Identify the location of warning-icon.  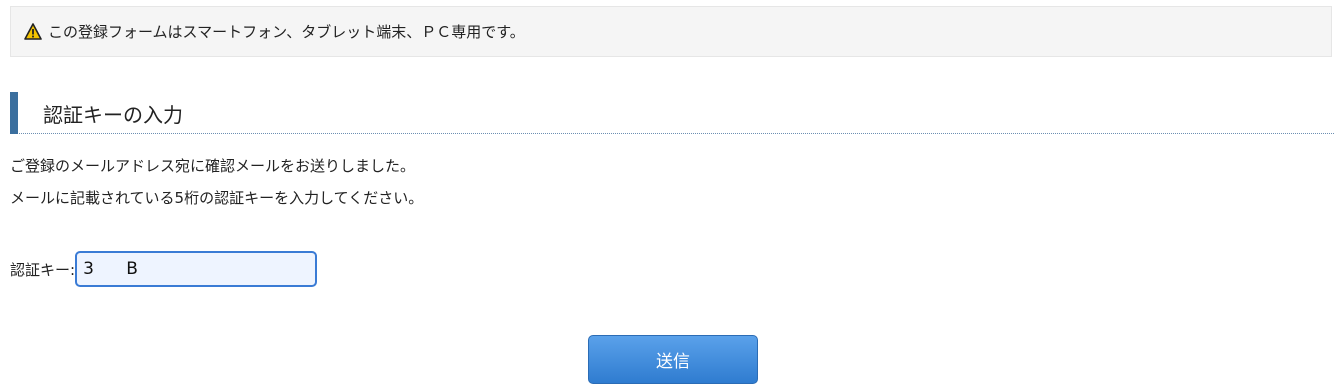
(33, 31).